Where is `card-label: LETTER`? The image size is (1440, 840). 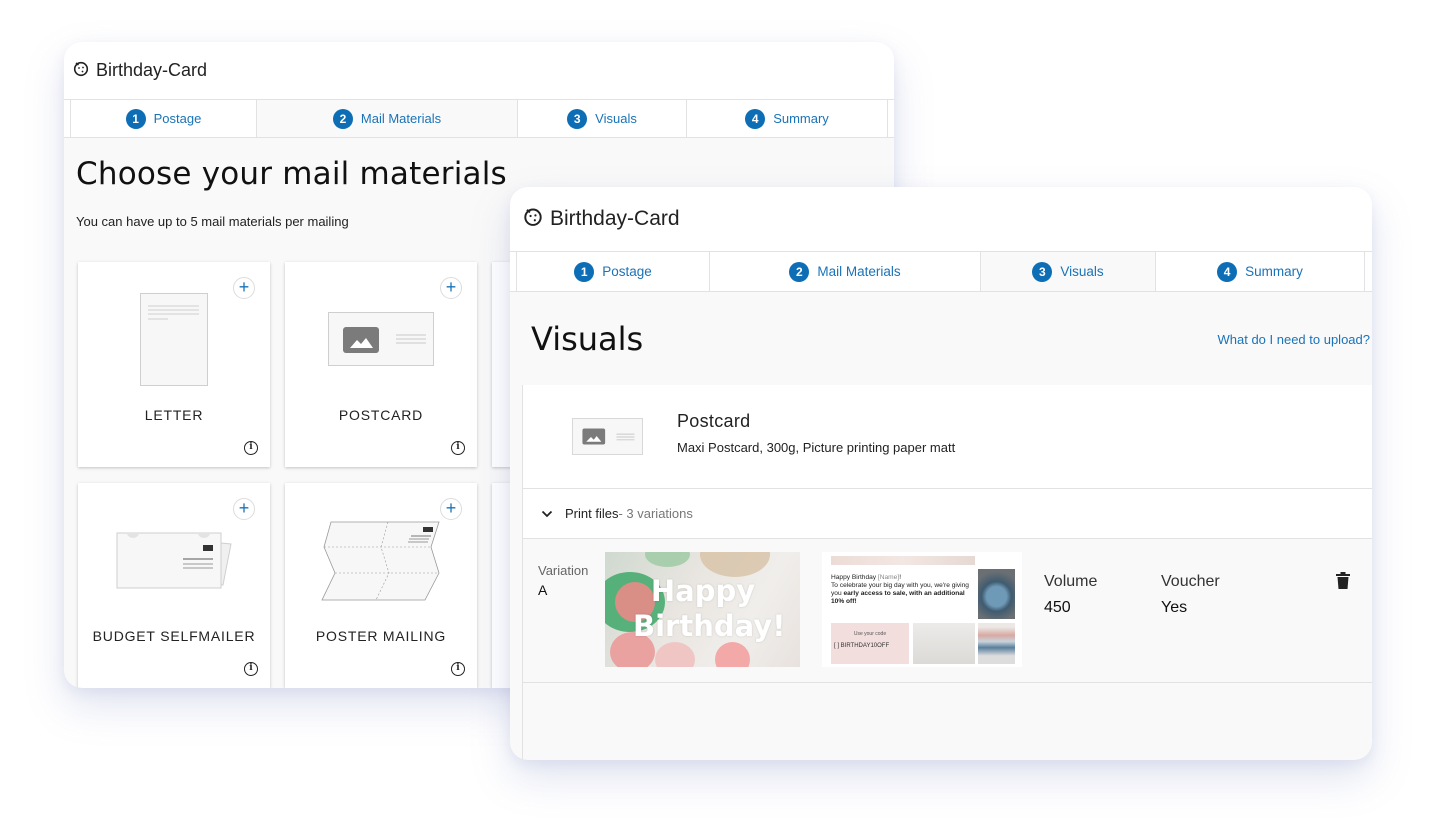 card-label: LETTER is located at coordinates (174, 415).